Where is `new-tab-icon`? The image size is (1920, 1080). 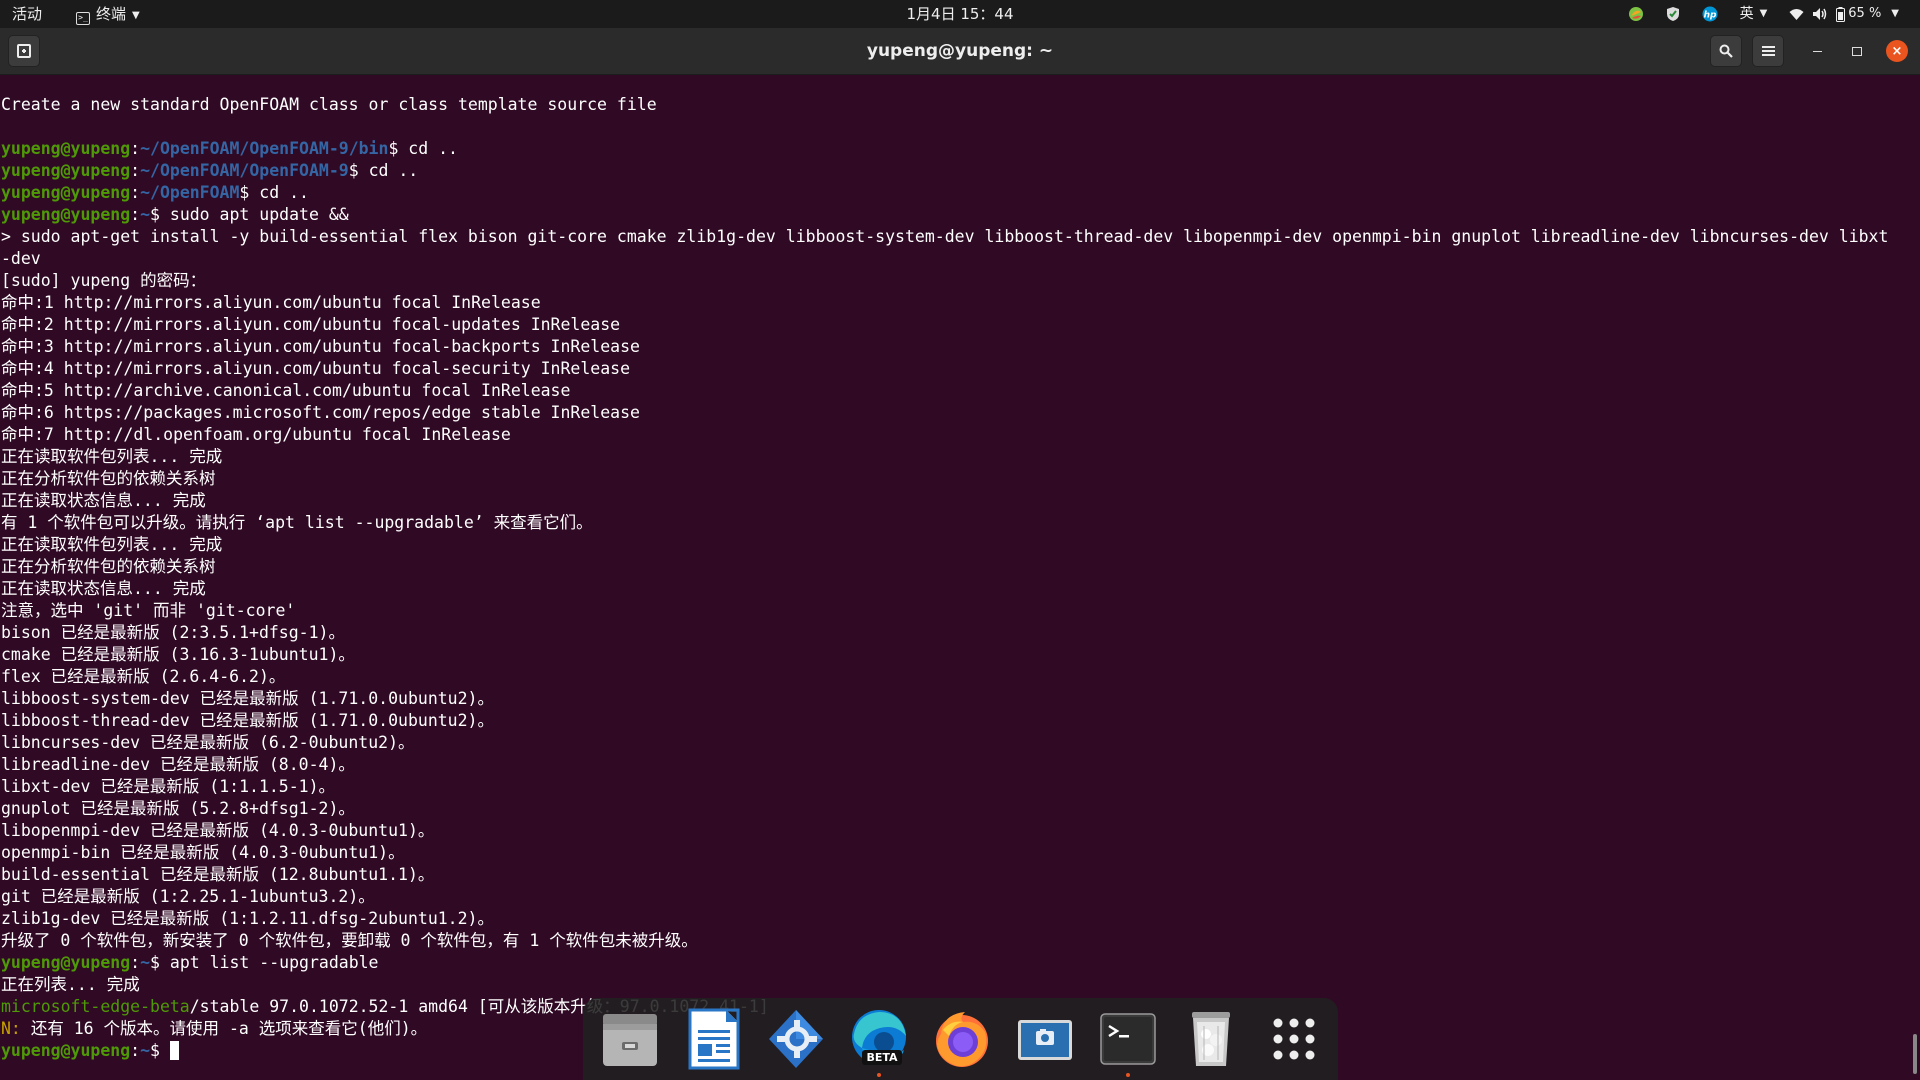
new-tab-icon is located at coordinates (24, 51).